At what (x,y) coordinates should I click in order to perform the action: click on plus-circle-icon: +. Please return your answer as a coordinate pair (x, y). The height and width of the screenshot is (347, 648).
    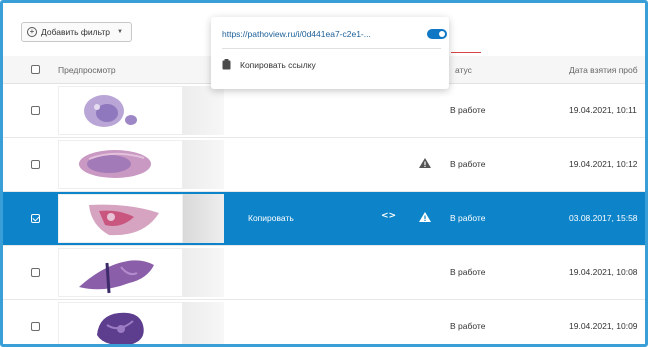
    Looking at the image, I should click on (32, 32).